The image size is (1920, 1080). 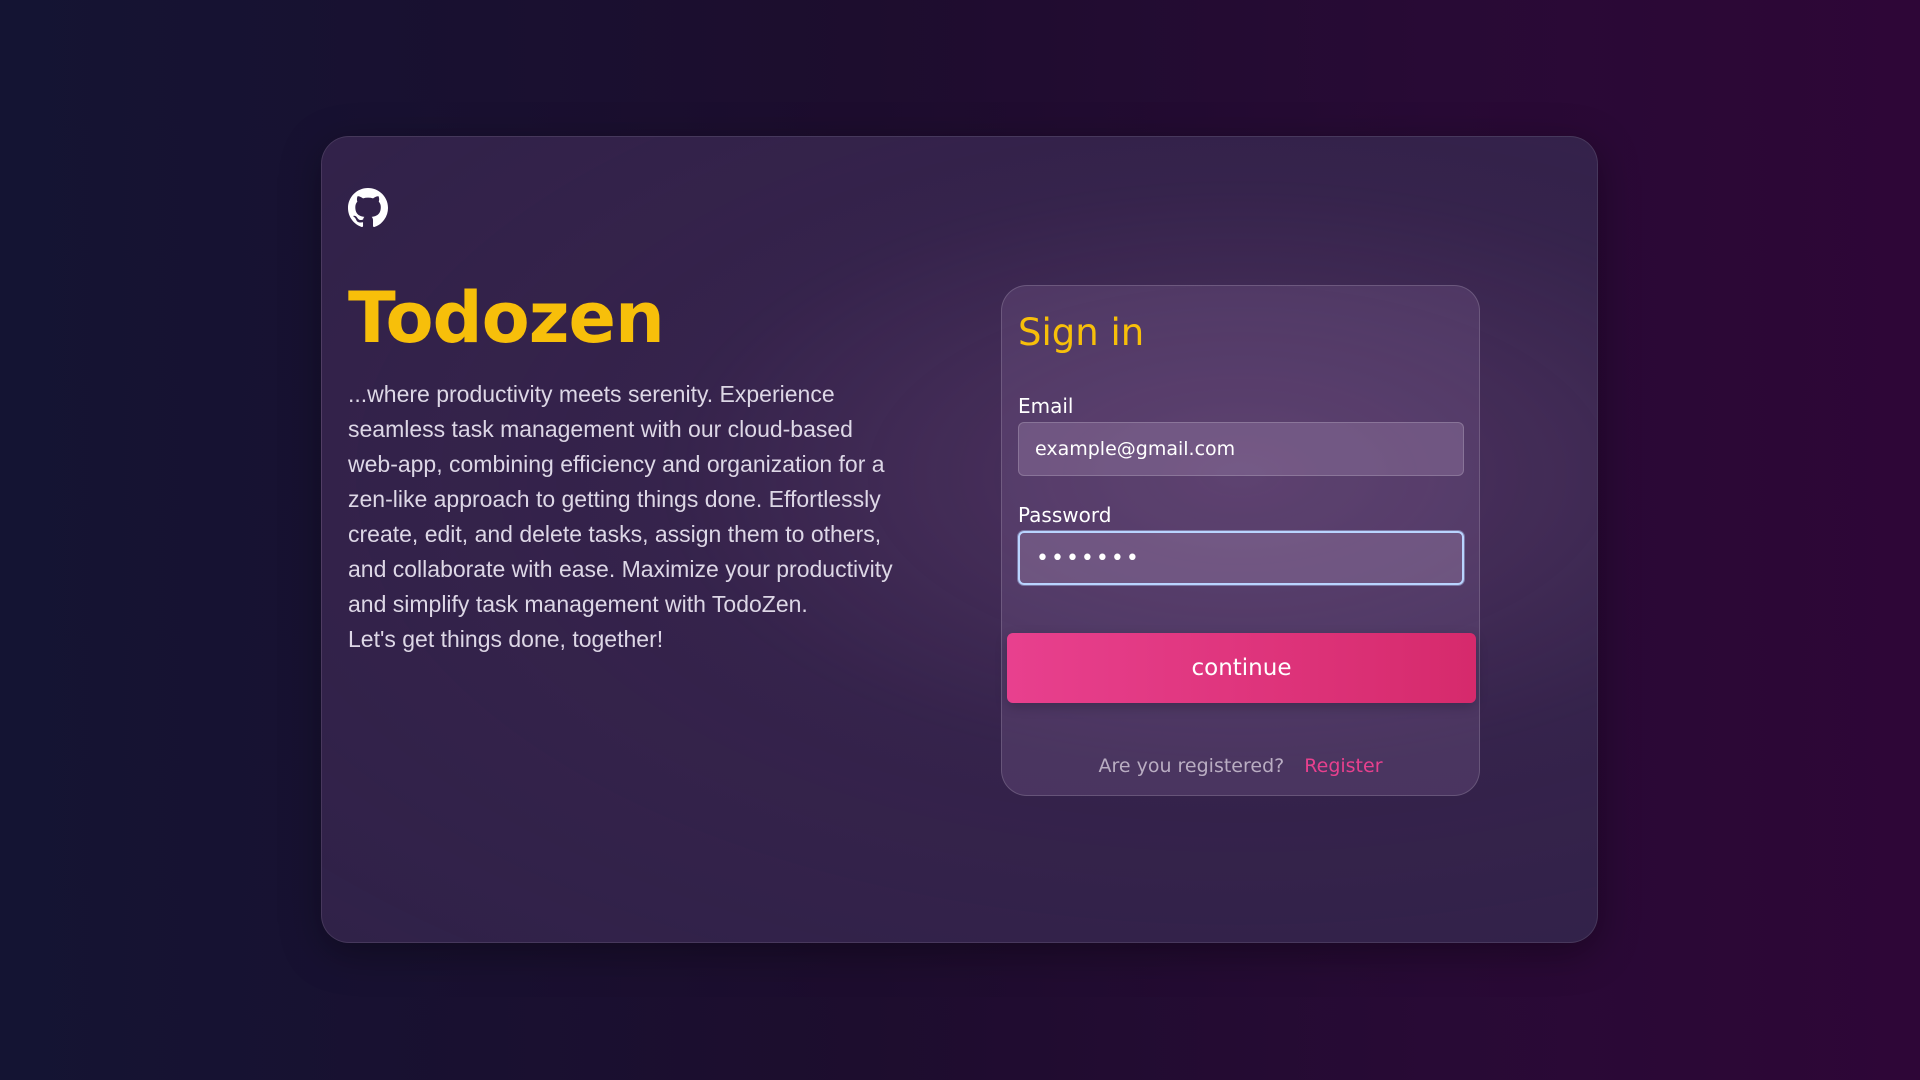 I want to click on continue-button: continue, so click(x=1241, y=668).